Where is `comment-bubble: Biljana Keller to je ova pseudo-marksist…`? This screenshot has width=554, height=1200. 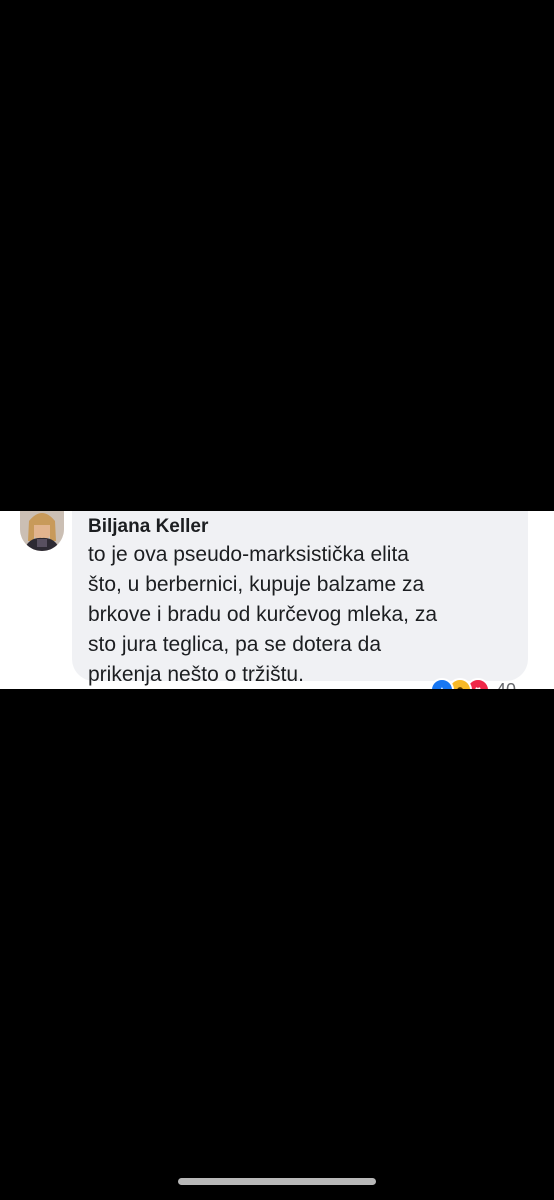 comment-bubble: Biljana Keller to je ova pseudo-marksist… is located at coordinates (300, 598).